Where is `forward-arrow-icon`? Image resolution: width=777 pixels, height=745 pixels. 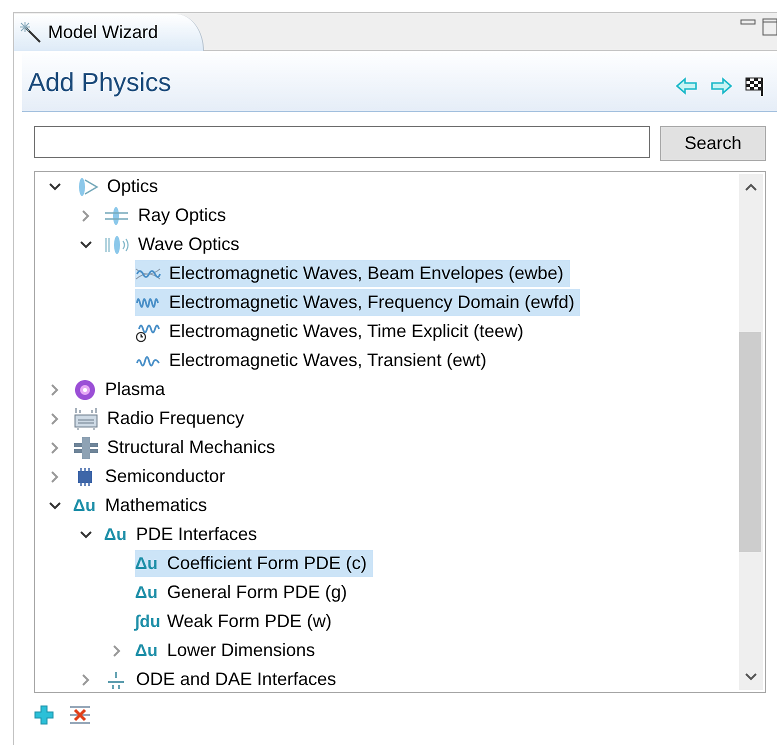
forward-arrow-icon is located at coordinates (721, 86).